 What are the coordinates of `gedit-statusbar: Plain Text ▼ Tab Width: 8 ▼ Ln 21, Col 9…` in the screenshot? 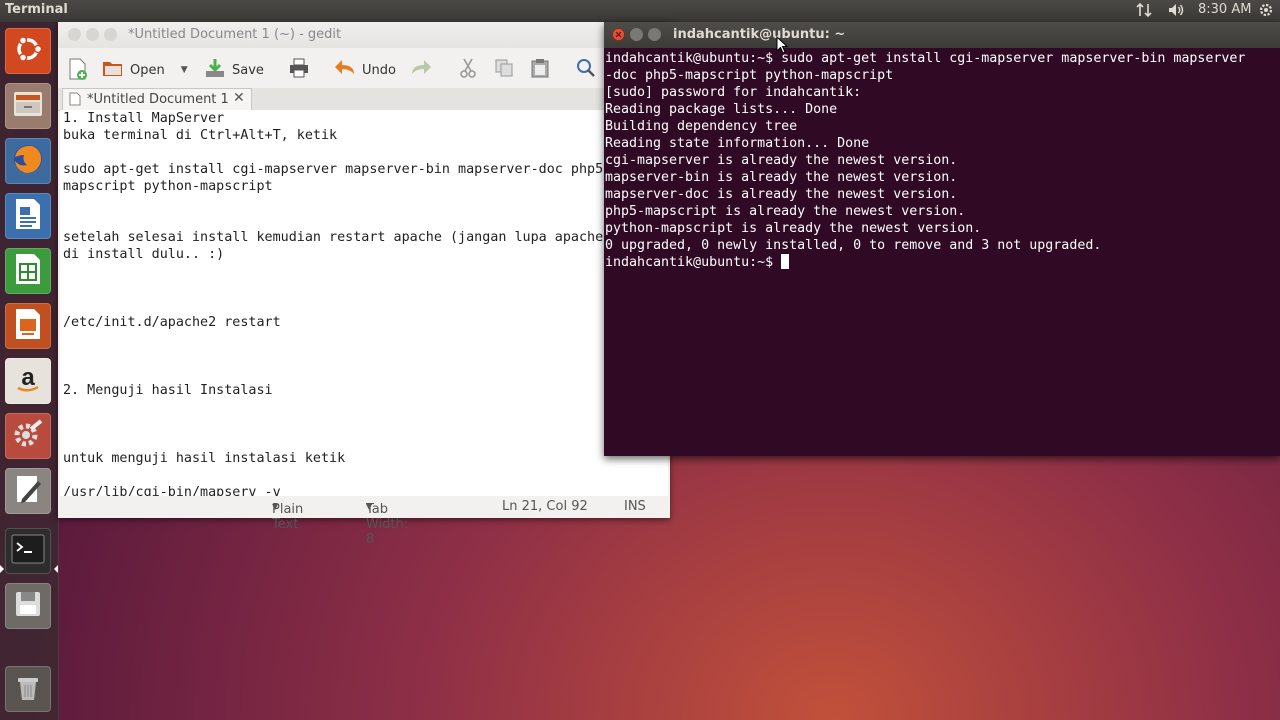 It's located at (364, 521).